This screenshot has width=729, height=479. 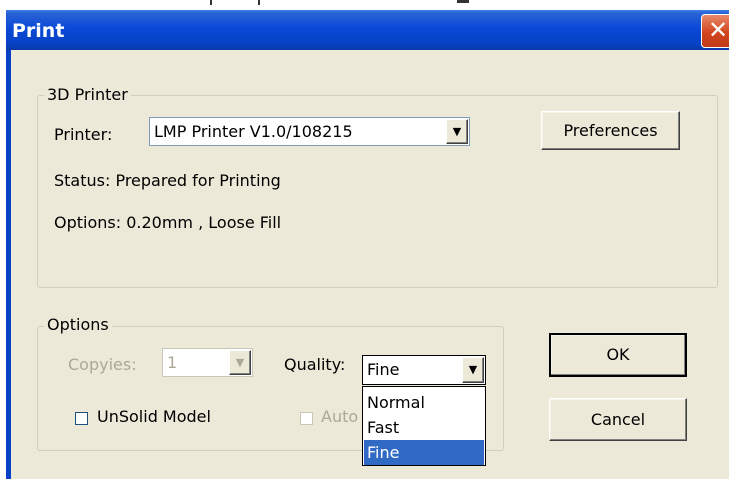 What do you see at coordinates (315, 364) in the screenshot?
I see `quality-label: Quality:` at bounding box center [315, 364].